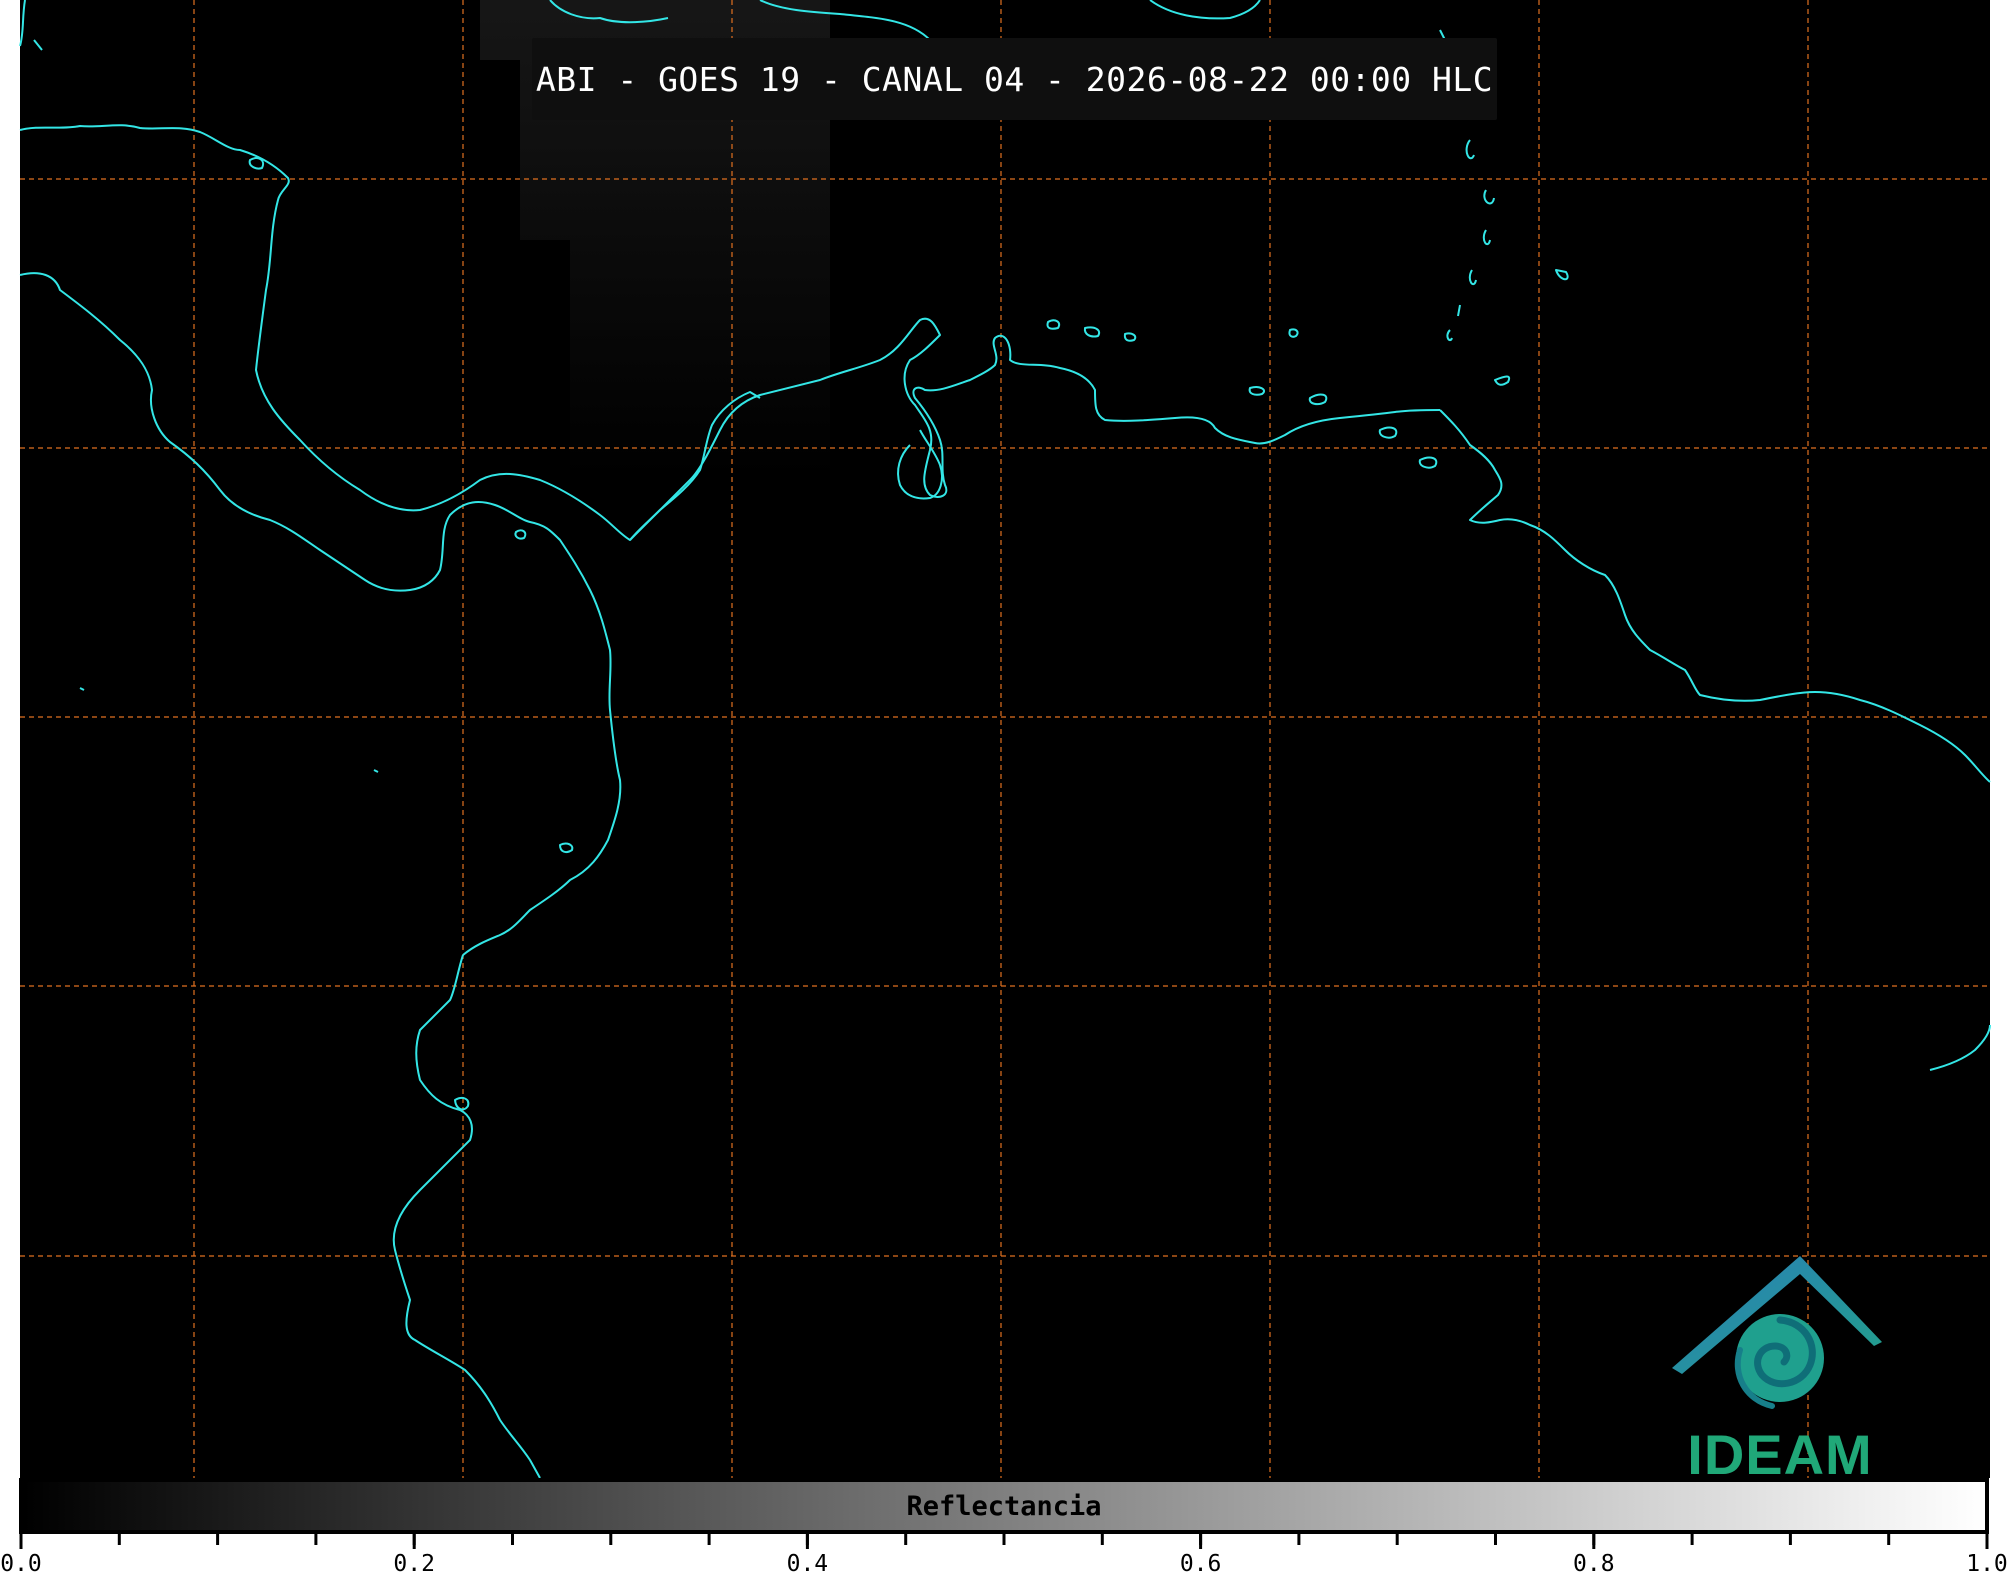 This screenshot has height=1577, width=2011. What do you see at coordinates (1004, 1541) in the screenshot?
I see `colorbar-ticks` at bounding box center [1004, 1541].